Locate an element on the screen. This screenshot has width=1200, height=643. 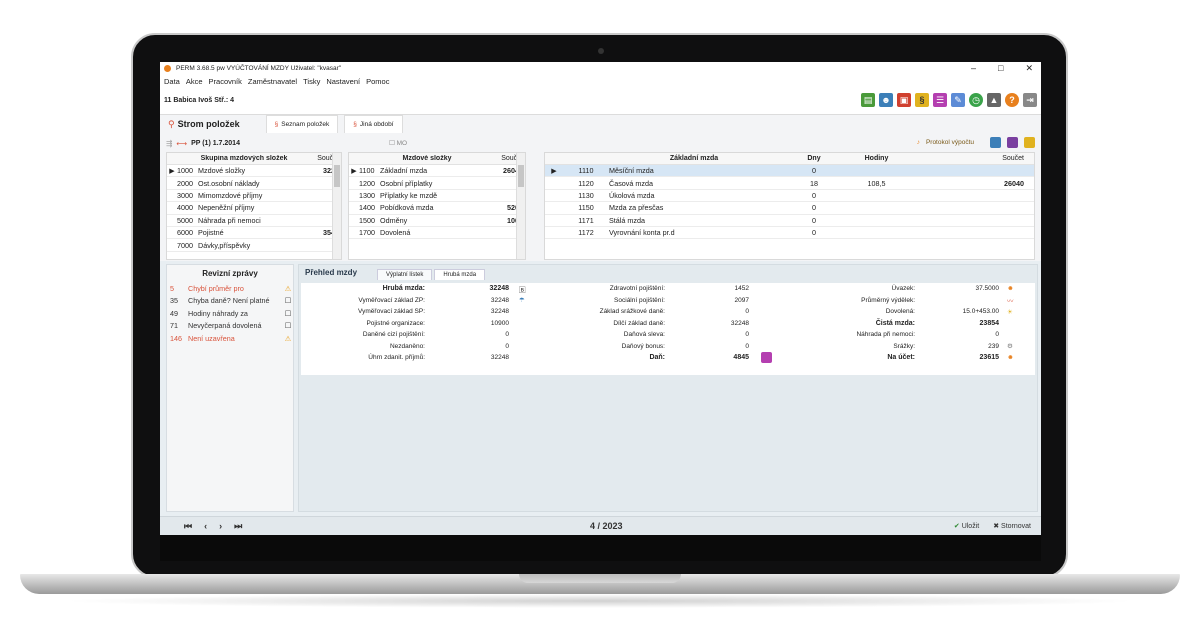
groups-code: 3000 is located at coordinates (185, 195).